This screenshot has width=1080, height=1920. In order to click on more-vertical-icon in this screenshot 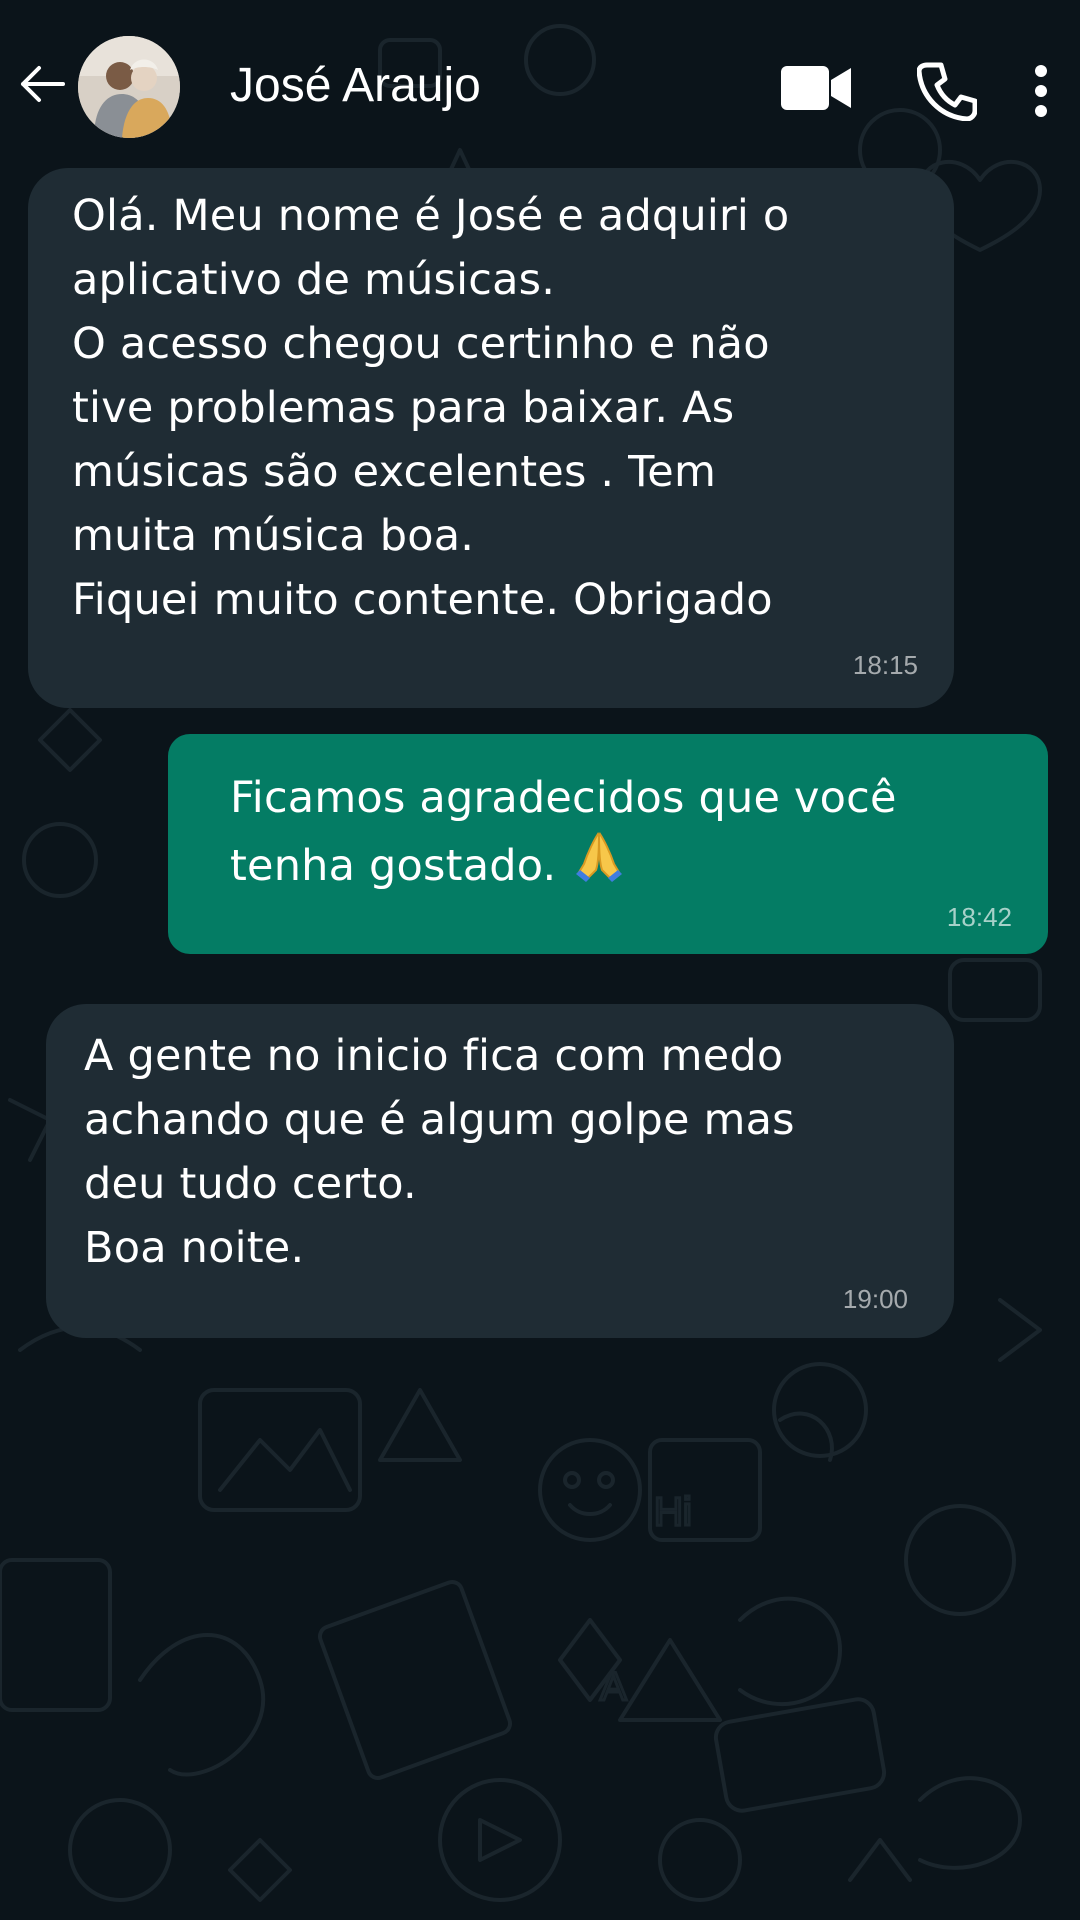, I will do `click(1041, 91)`.